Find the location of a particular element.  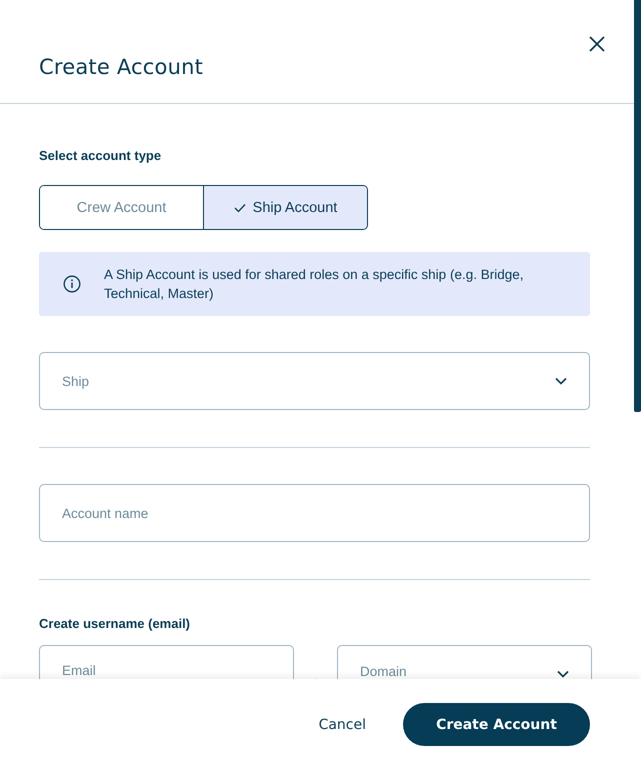

domain-select: Domain is located at coordinates (464, 662).